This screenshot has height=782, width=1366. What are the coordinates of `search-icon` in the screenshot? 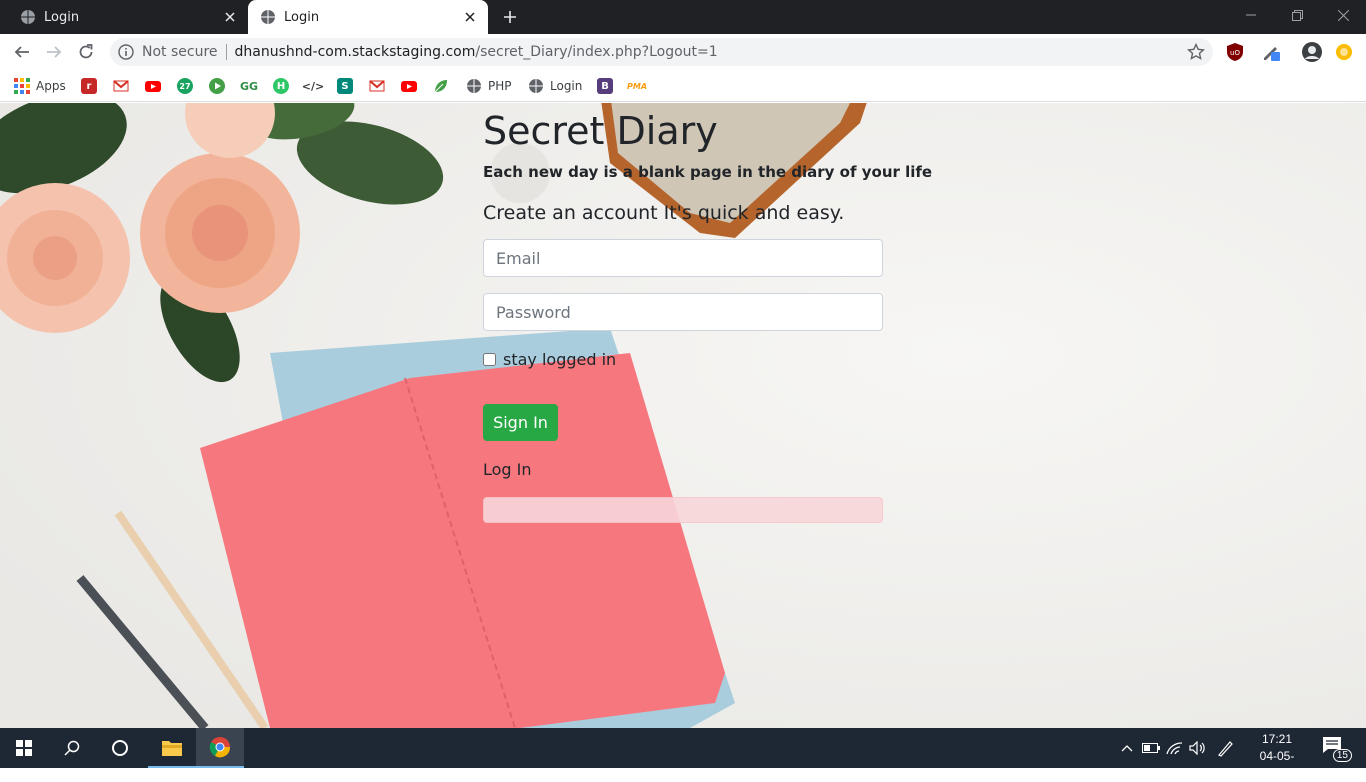 It's located at (72, 748).